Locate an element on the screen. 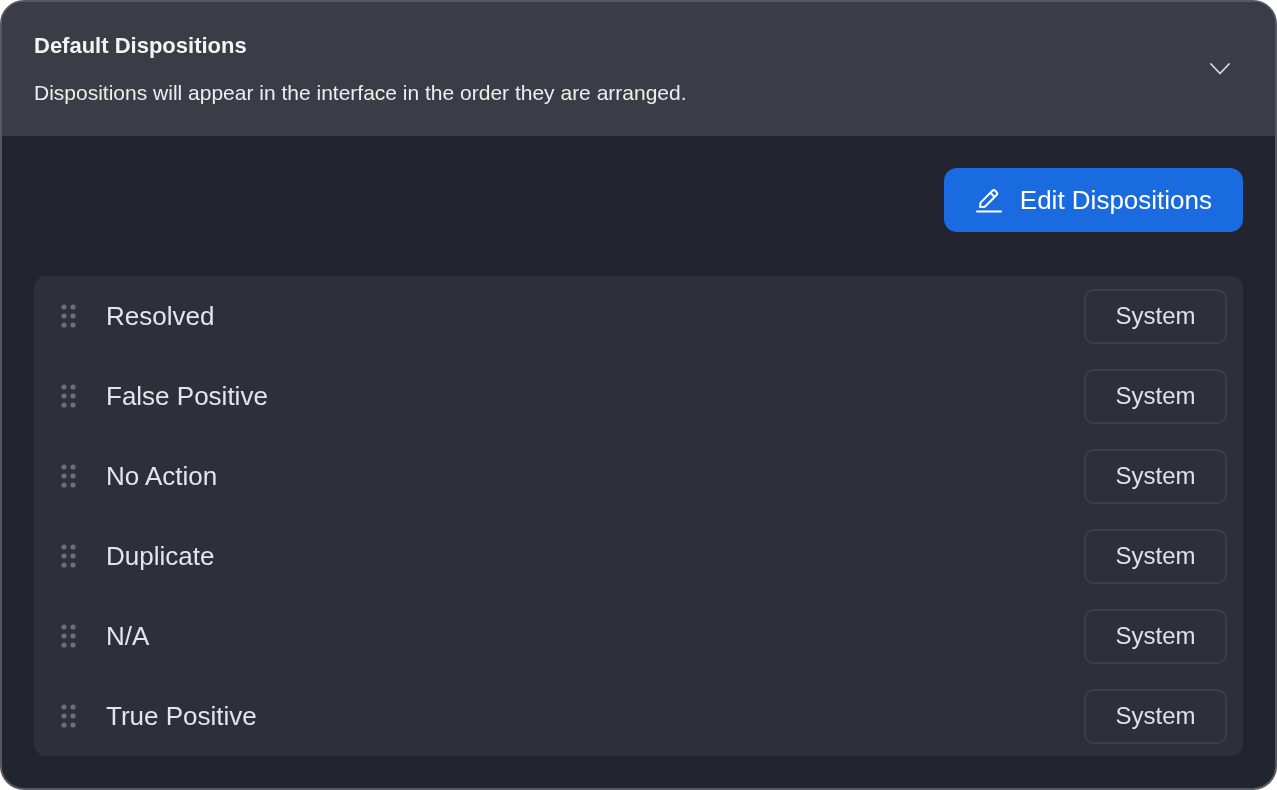 Image resolution: width=1277 pixels, height=790 pixels. pencil-icon is located at coordinates (988, 200).